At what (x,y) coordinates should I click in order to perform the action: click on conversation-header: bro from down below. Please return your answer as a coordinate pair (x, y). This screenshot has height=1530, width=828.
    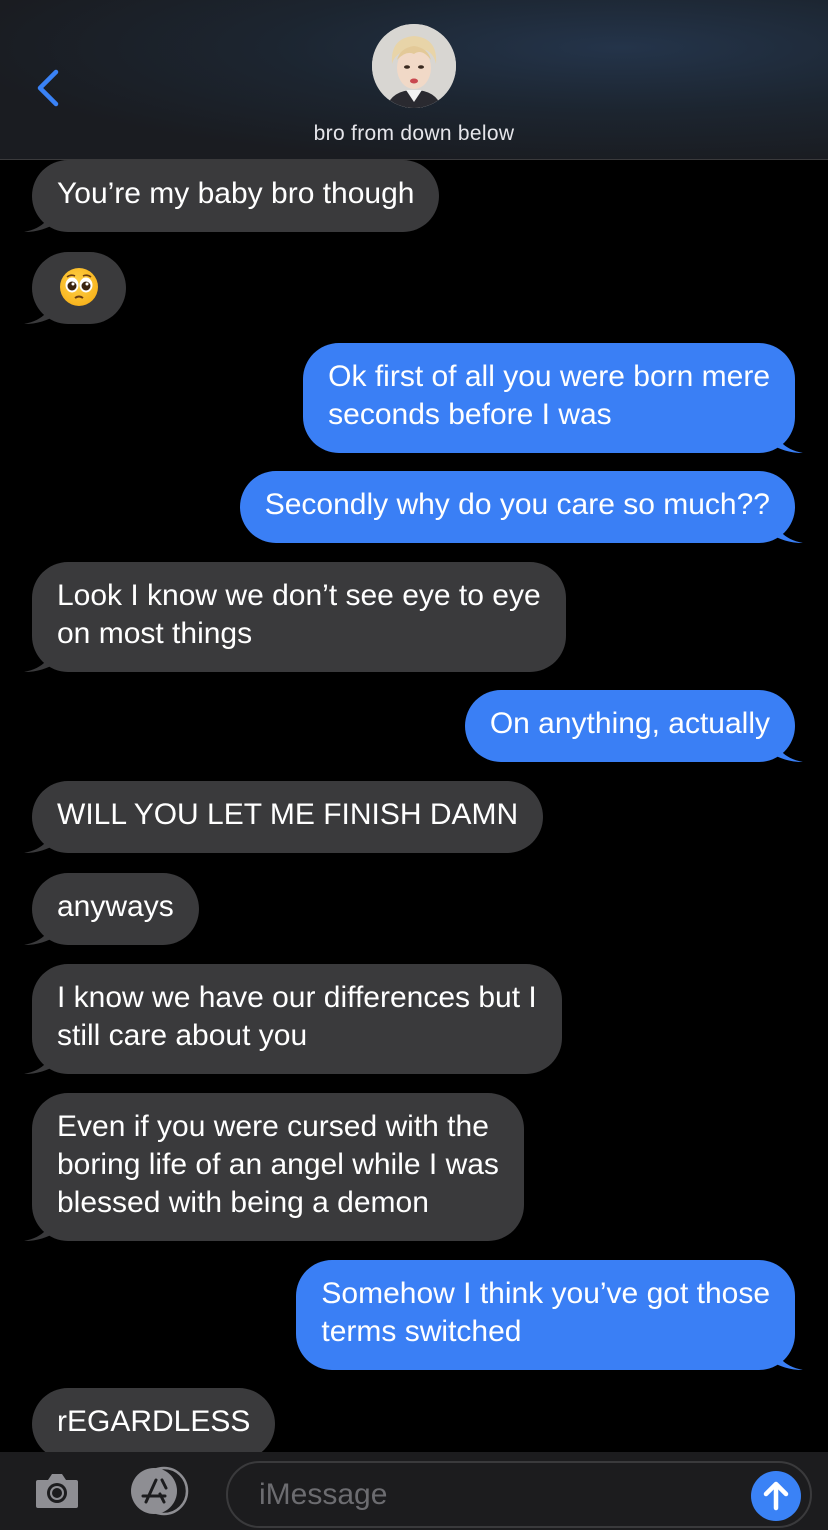
    Looking at the image, I should click on (414, 80).